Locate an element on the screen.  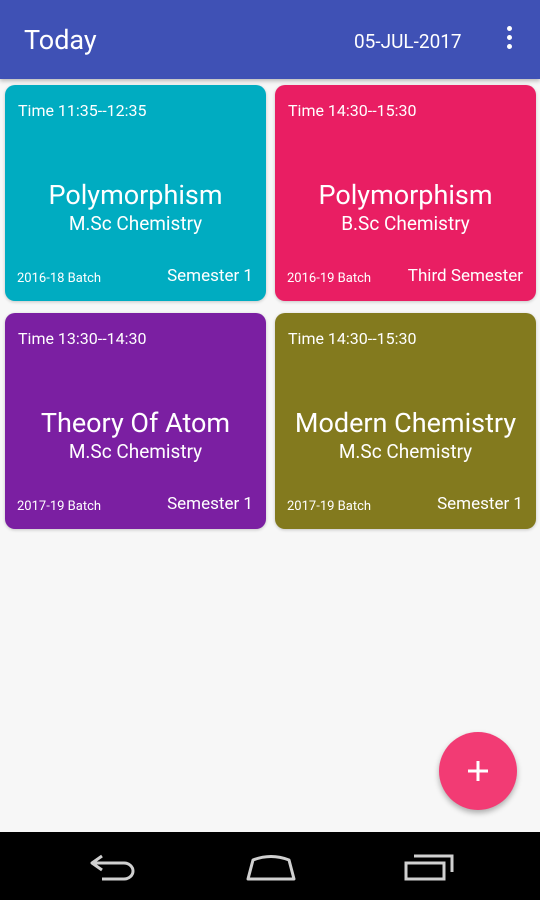
class-time: Time 13:30--14:30 is located at coordinates (82, 338).